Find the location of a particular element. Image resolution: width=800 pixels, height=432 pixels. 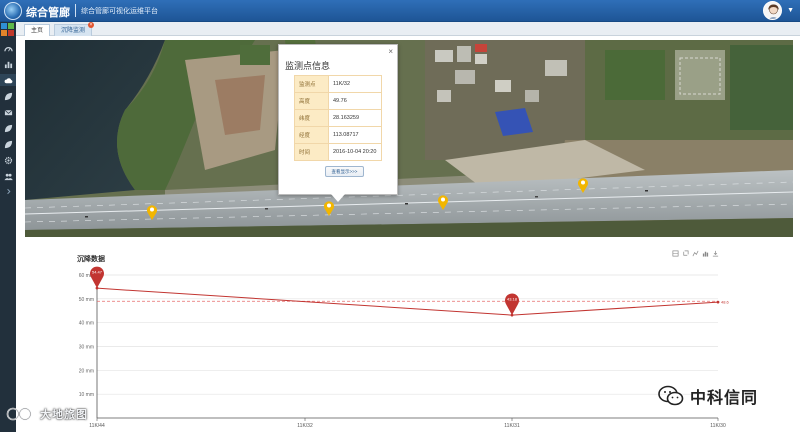

download-icon is located at coordinates (715, 253).